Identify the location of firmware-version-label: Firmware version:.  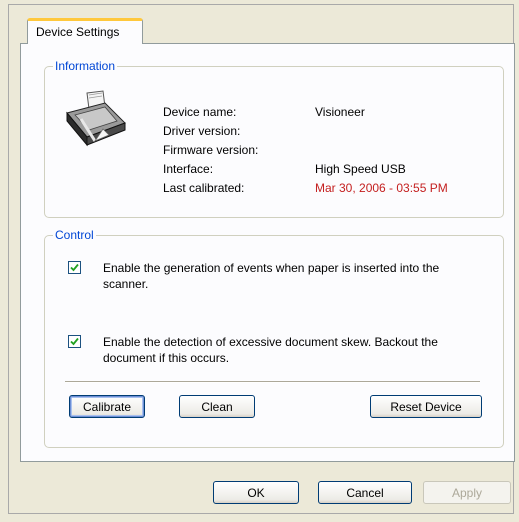
(211, 150).